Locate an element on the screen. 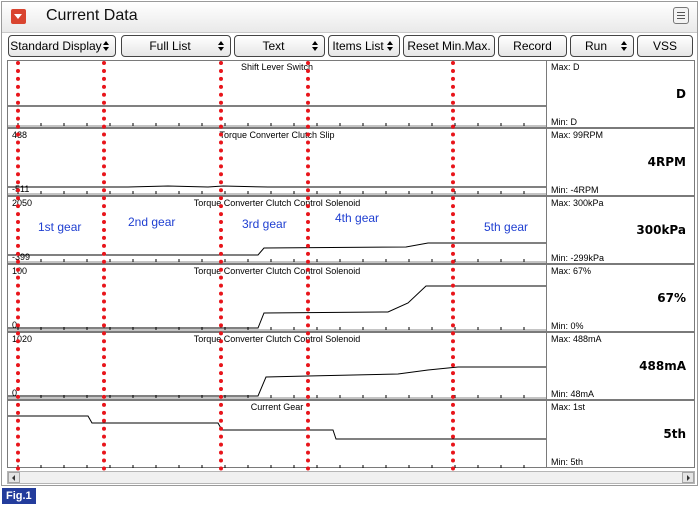 The image size is (700, 506). panel-min: Min: 48mA is located at coordinates (573, 394).